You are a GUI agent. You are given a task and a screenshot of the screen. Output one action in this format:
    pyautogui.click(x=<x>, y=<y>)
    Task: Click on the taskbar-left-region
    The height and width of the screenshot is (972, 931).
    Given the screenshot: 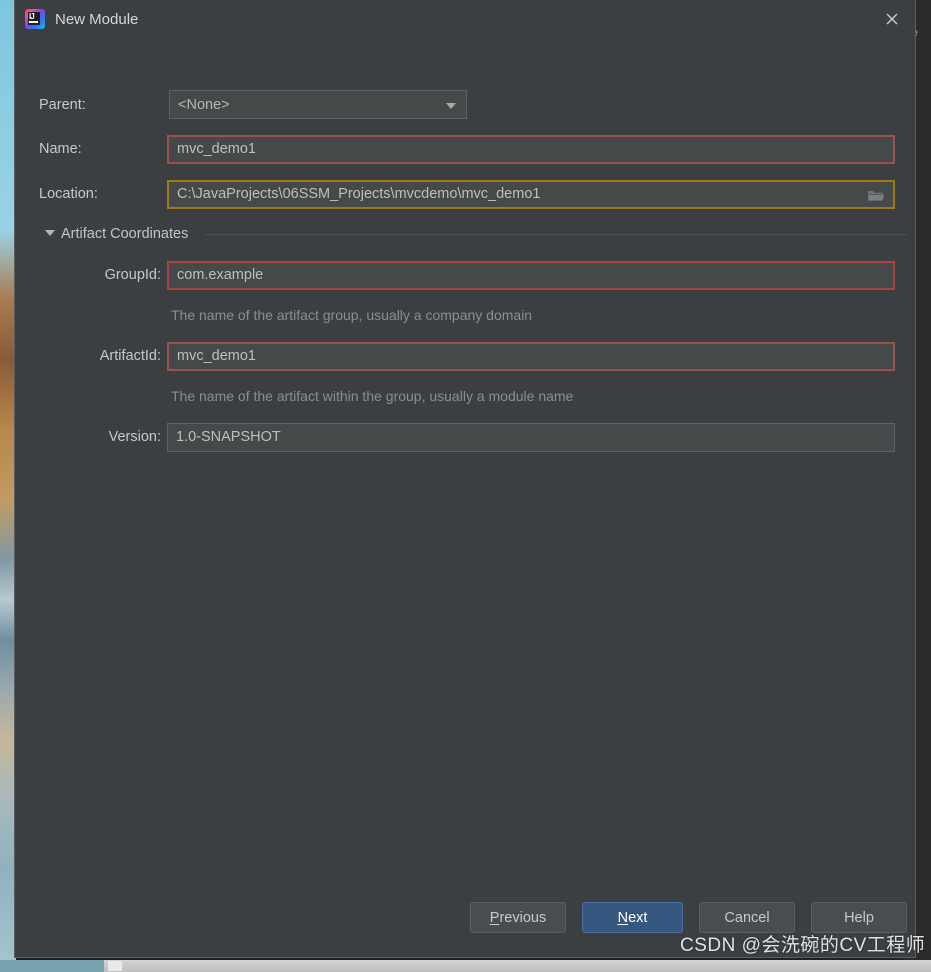 What is the action you would take?
    pyautogui.click(x=52, y=966)
    